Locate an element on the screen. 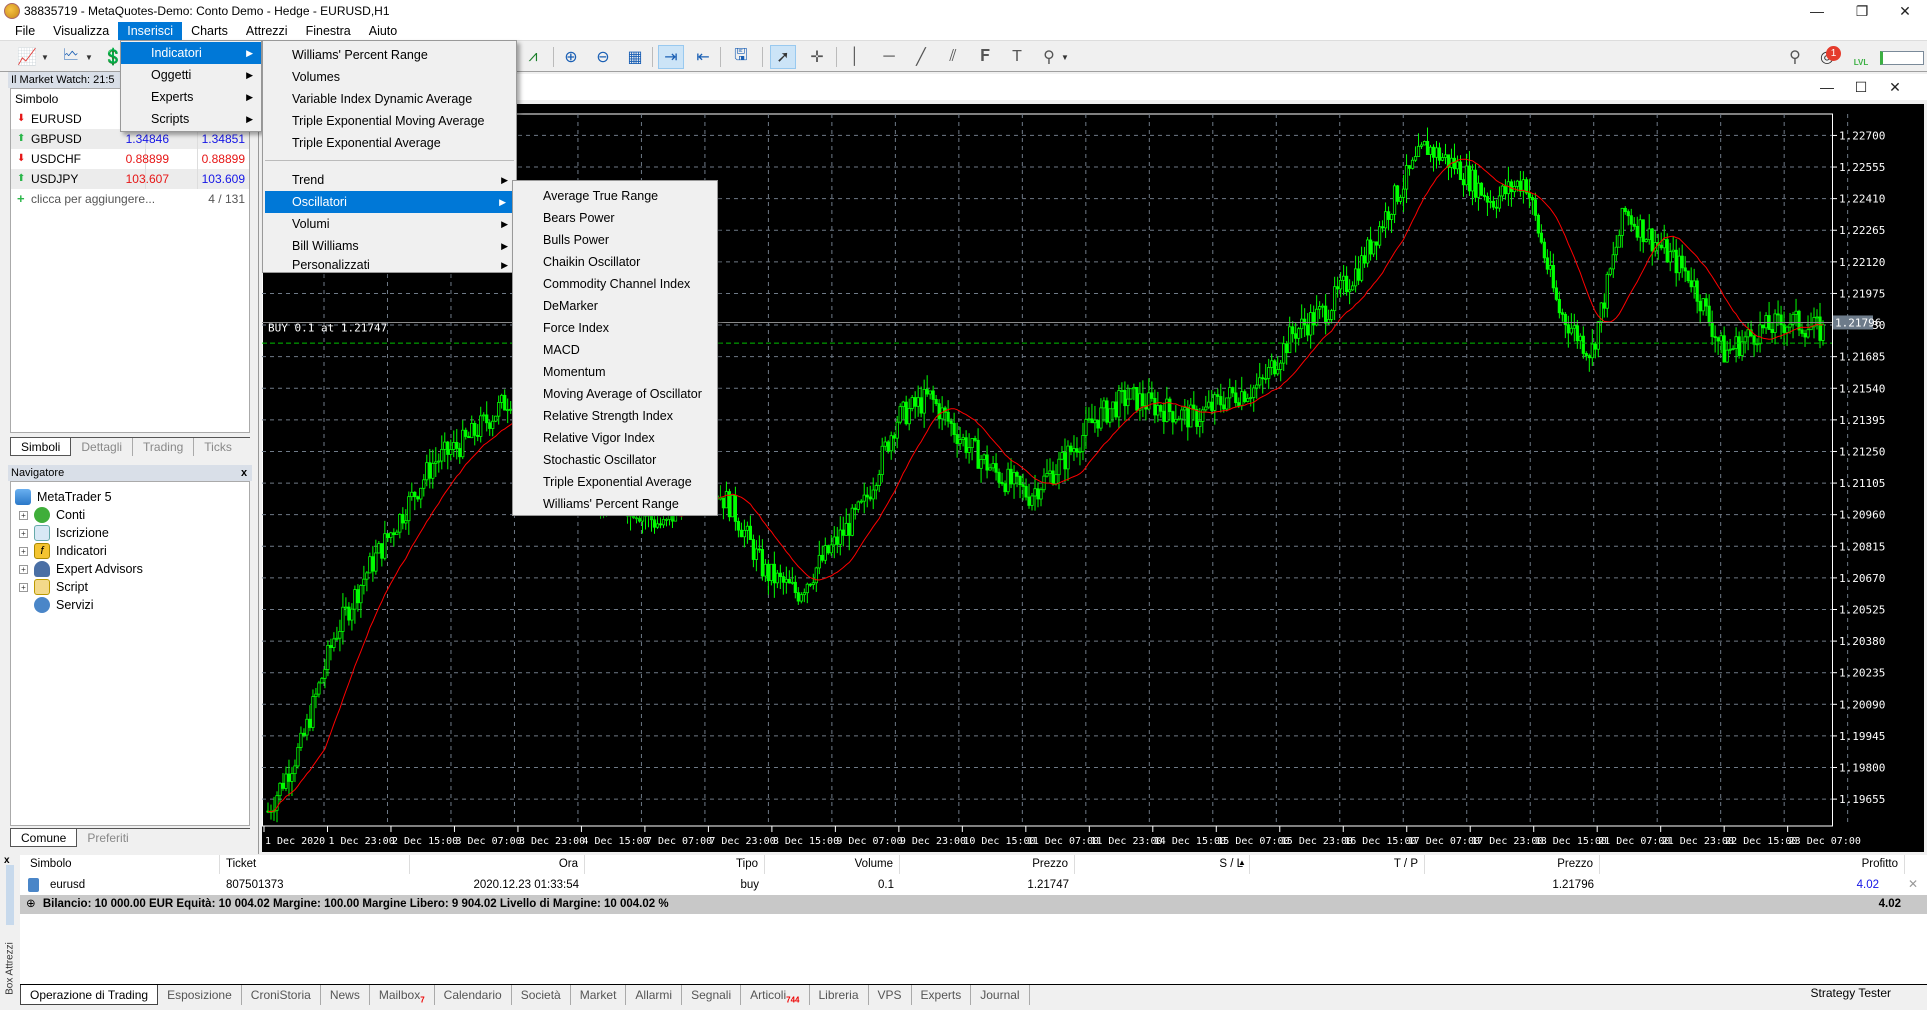 The width and height of the screenshot is (1927, 1010). nav-item-servizi: Servizi is located at coordinates (64, 605).